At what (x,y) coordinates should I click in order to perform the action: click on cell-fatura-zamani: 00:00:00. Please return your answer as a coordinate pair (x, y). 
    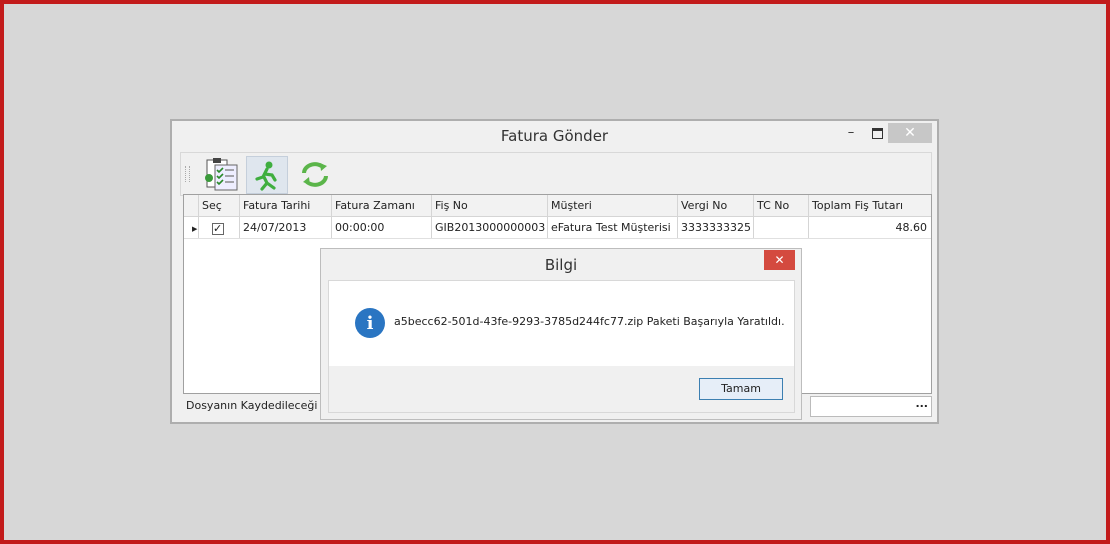
    Looking at the image, I should click on (382, 227).